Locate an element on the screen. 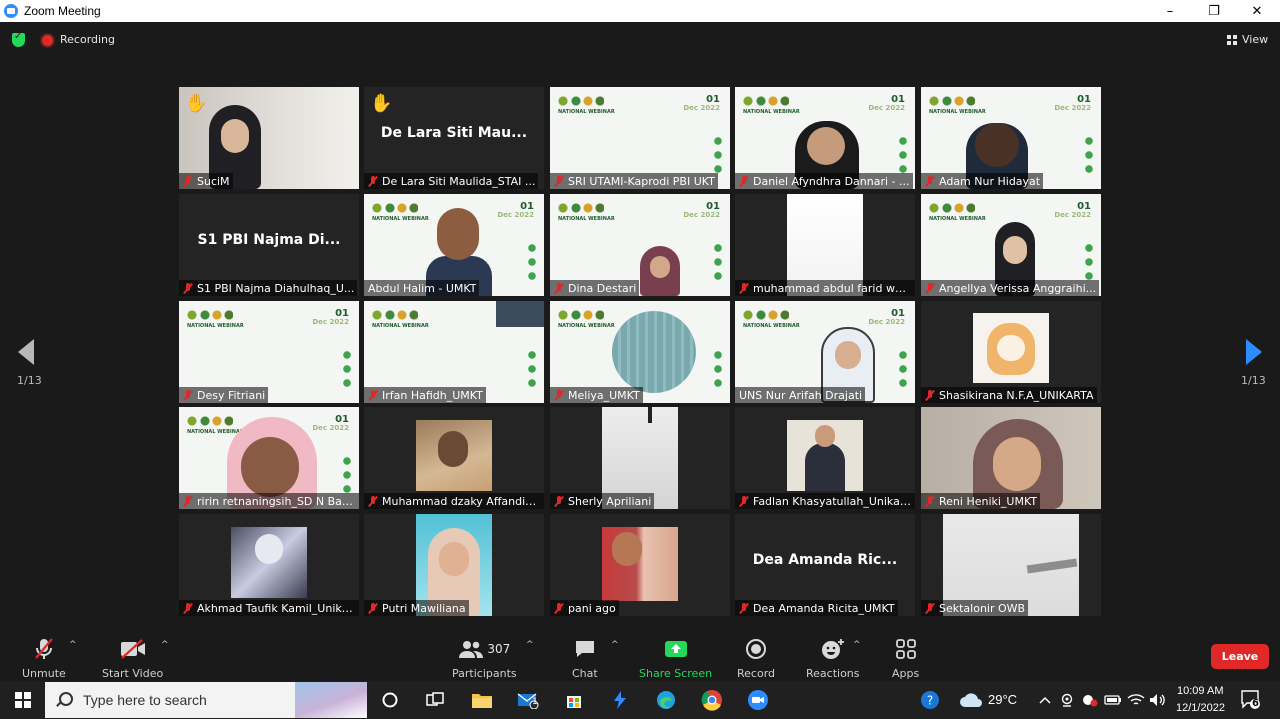  wifi-icon is located at coordinates (1136, 700).